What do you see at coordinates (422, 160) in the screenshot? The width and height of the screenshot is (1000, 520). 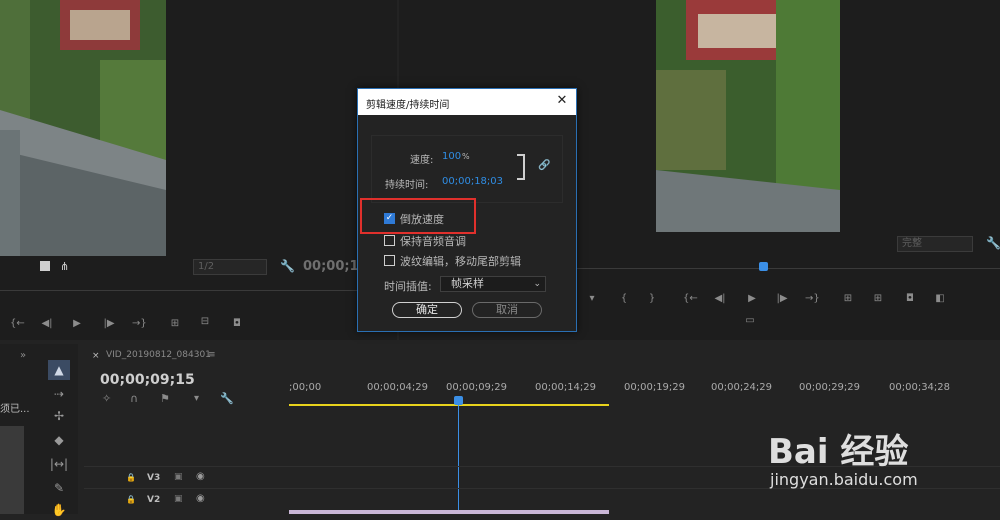 I see `speed-label: 速度:` at bounding box center [422, 160].